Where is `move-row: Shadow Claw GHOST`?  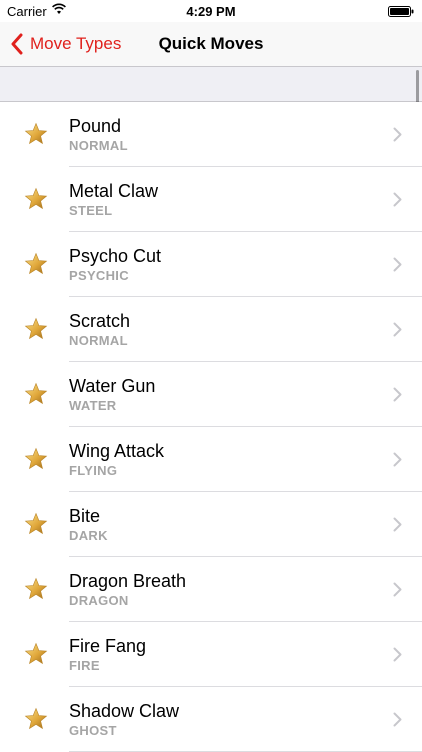 move-row: Shadow Claw GHOST is located at coordinates (211, 719).